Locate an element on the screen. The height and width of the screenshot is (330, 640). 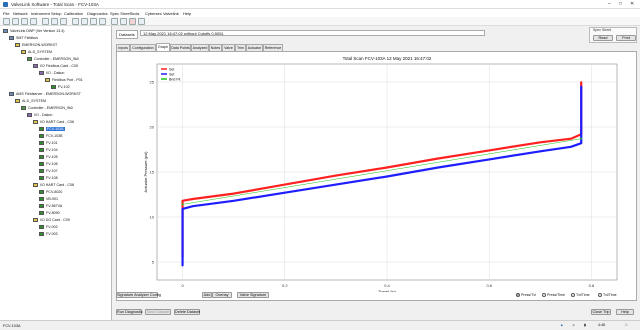
tree-node: I/O DO Card - C09 is located at coordinates (51, 220).